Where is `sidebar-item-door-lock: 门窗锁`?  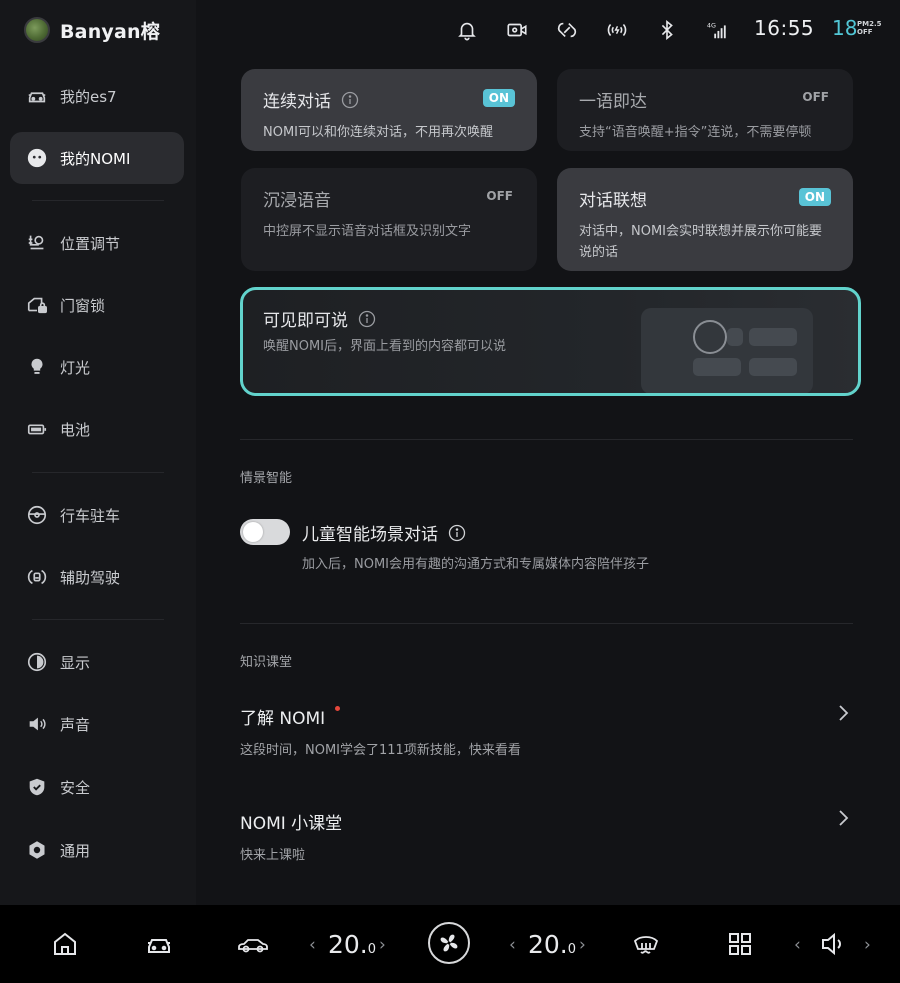
sidebar-item-door-lock: 门窗锁 is located at coordinates (97, 305).